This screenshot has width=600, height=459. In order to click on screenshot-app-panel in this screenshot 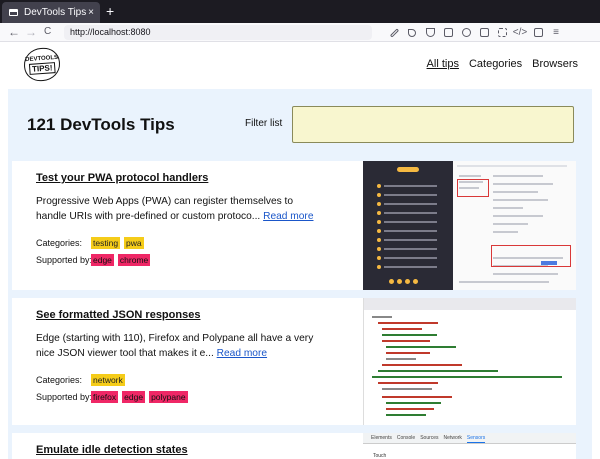, I will do `click(408, 225)`.